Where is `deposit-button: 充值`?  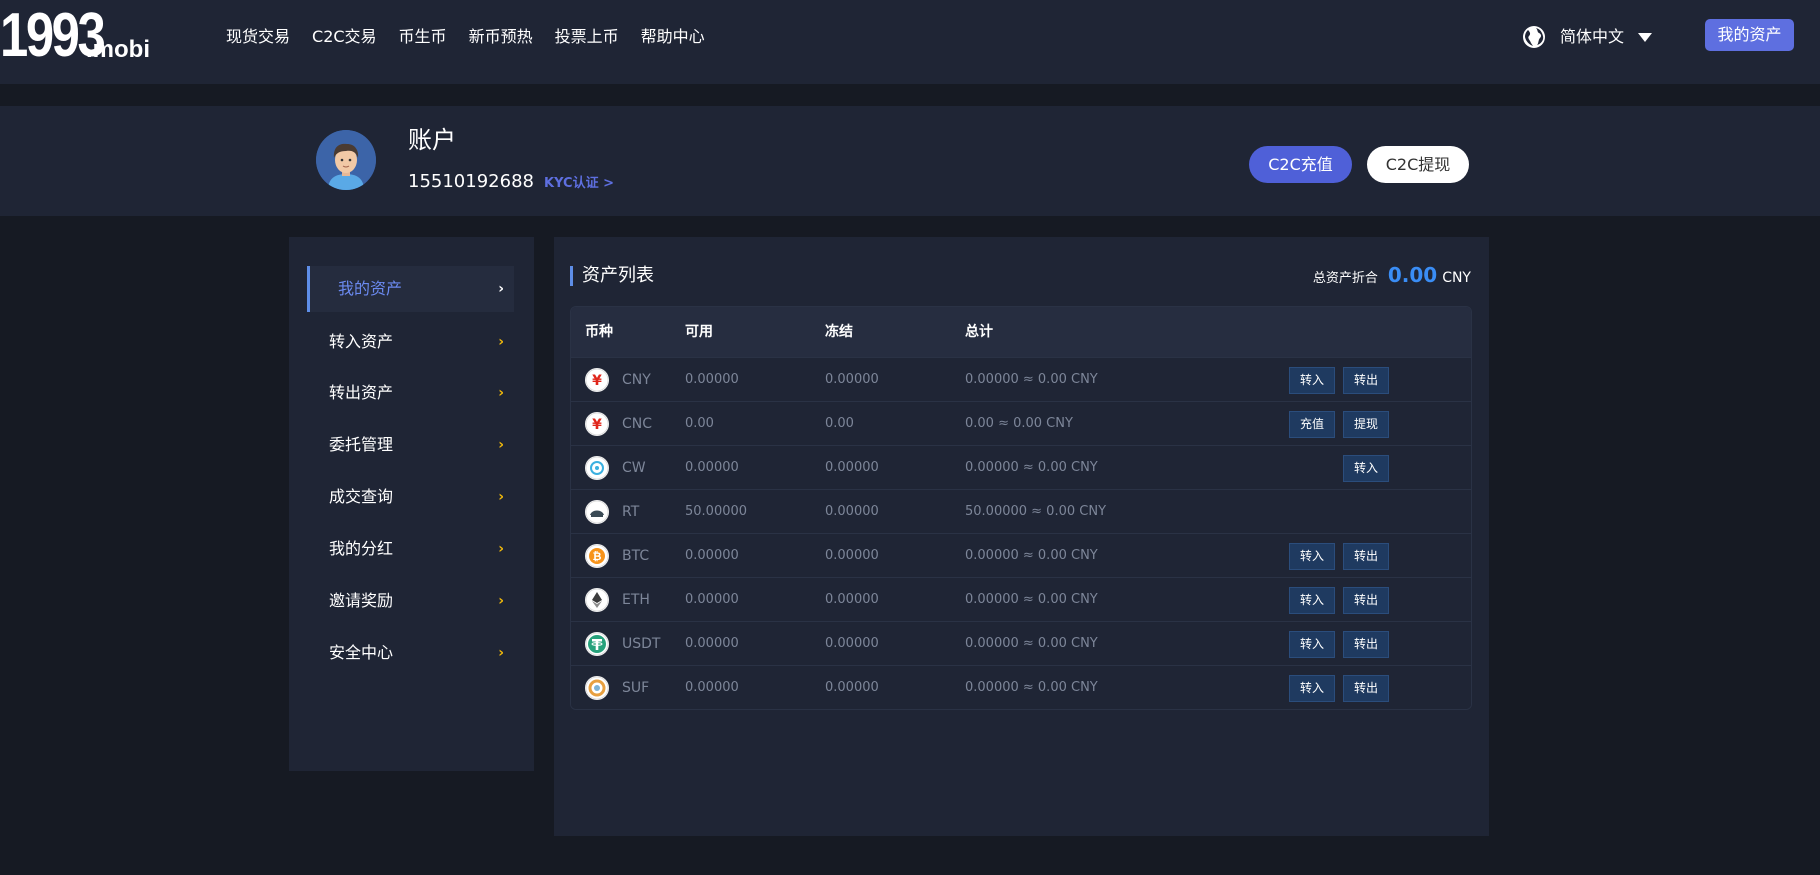
deposit-button: 充值 is located at coordinates (1312, 424).